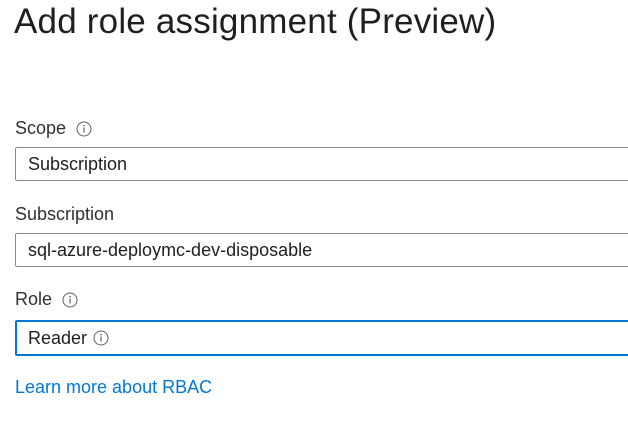 This screenshot has width=628, height=443. What do you see at coordinates (170, 249) in the screenshot?
I see `subscription-value: sql-azure-deploymc-dev-disposable` at bounding box center [170, 249].